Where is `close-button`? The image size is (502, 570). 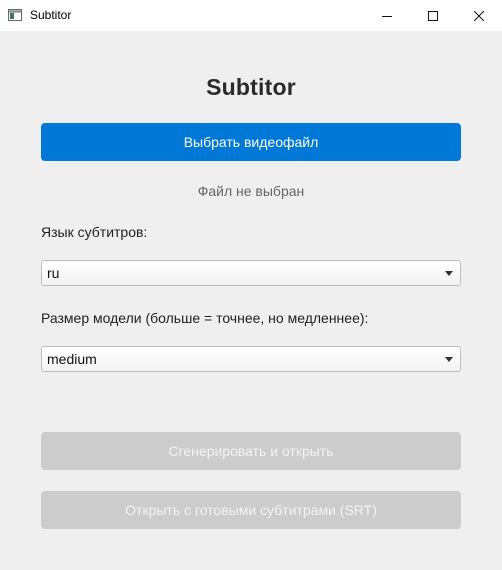 close-button is located at coordinates (479, 15).